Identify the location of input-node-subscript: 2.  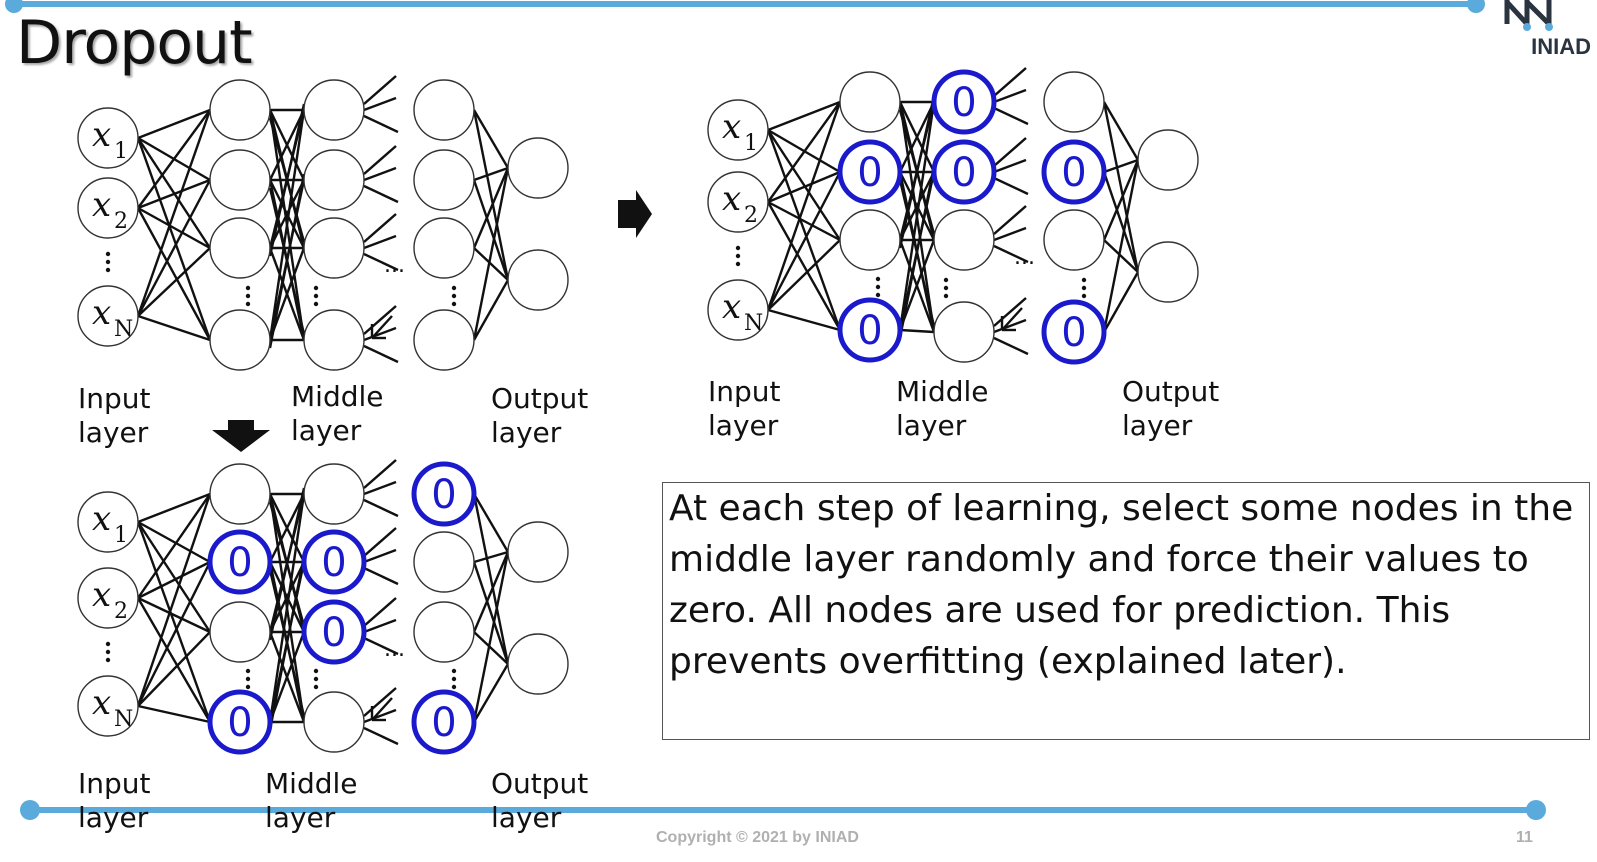
(751, 215).